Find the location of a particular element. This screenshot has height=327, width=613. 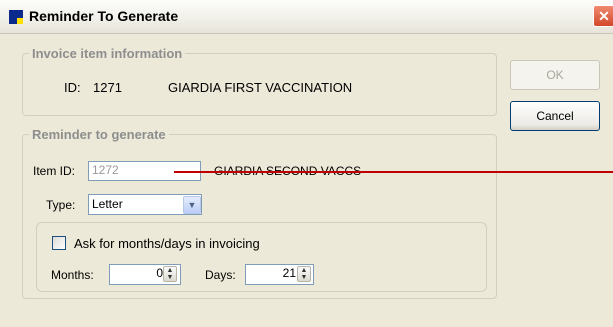

invoice-id-value: 1271 is located at coordinates (107, 87).